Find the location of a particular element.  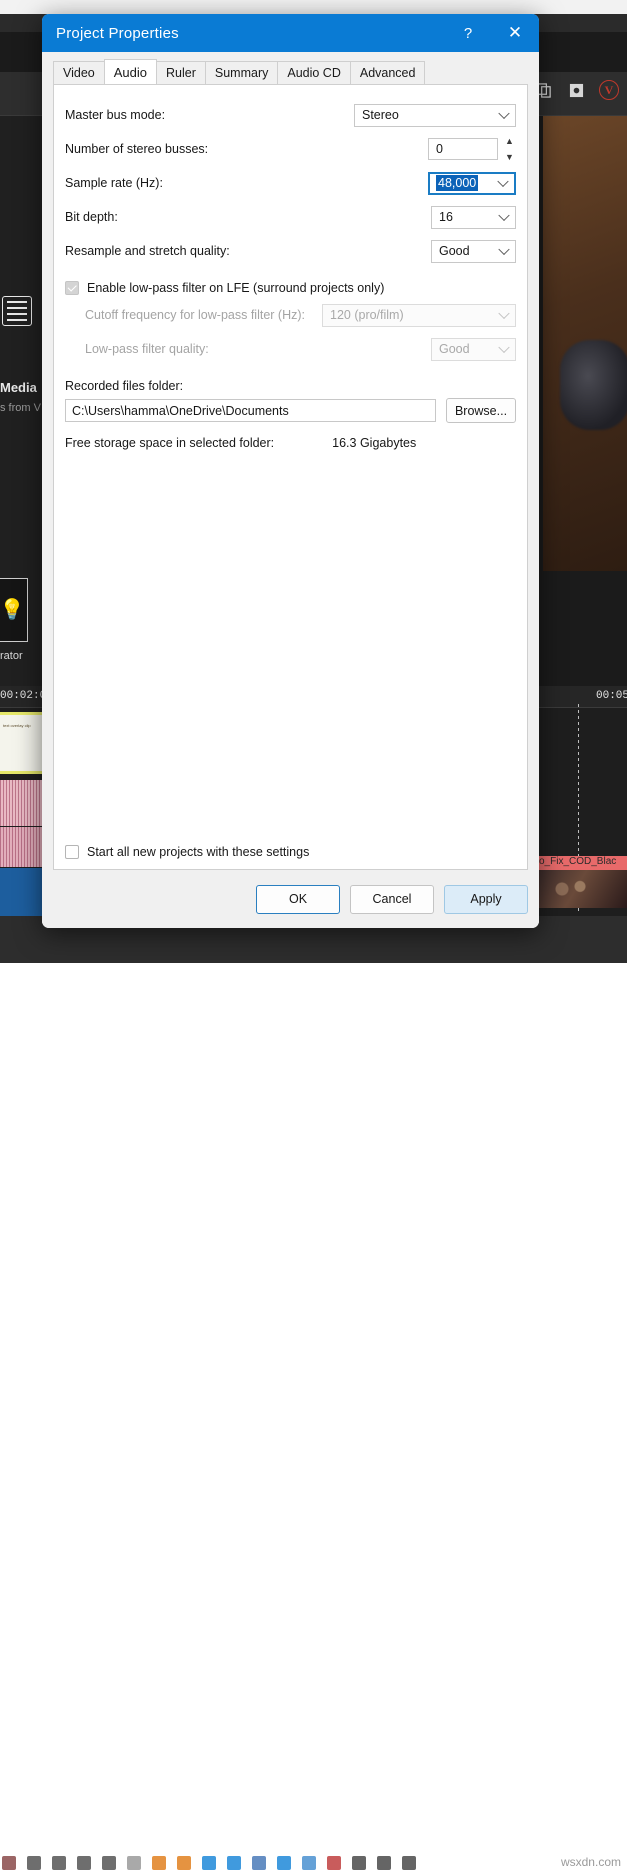

cutoff-frequency-select: 120 (pro/film) is located at coordinates (419, 315).